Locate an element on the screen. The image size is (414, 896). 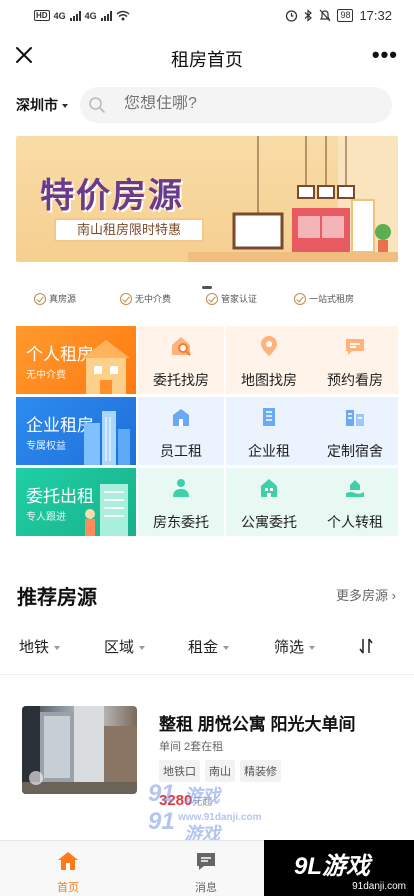
menu-book-viewing: 预约看房 is located at coordinates (355, 360).